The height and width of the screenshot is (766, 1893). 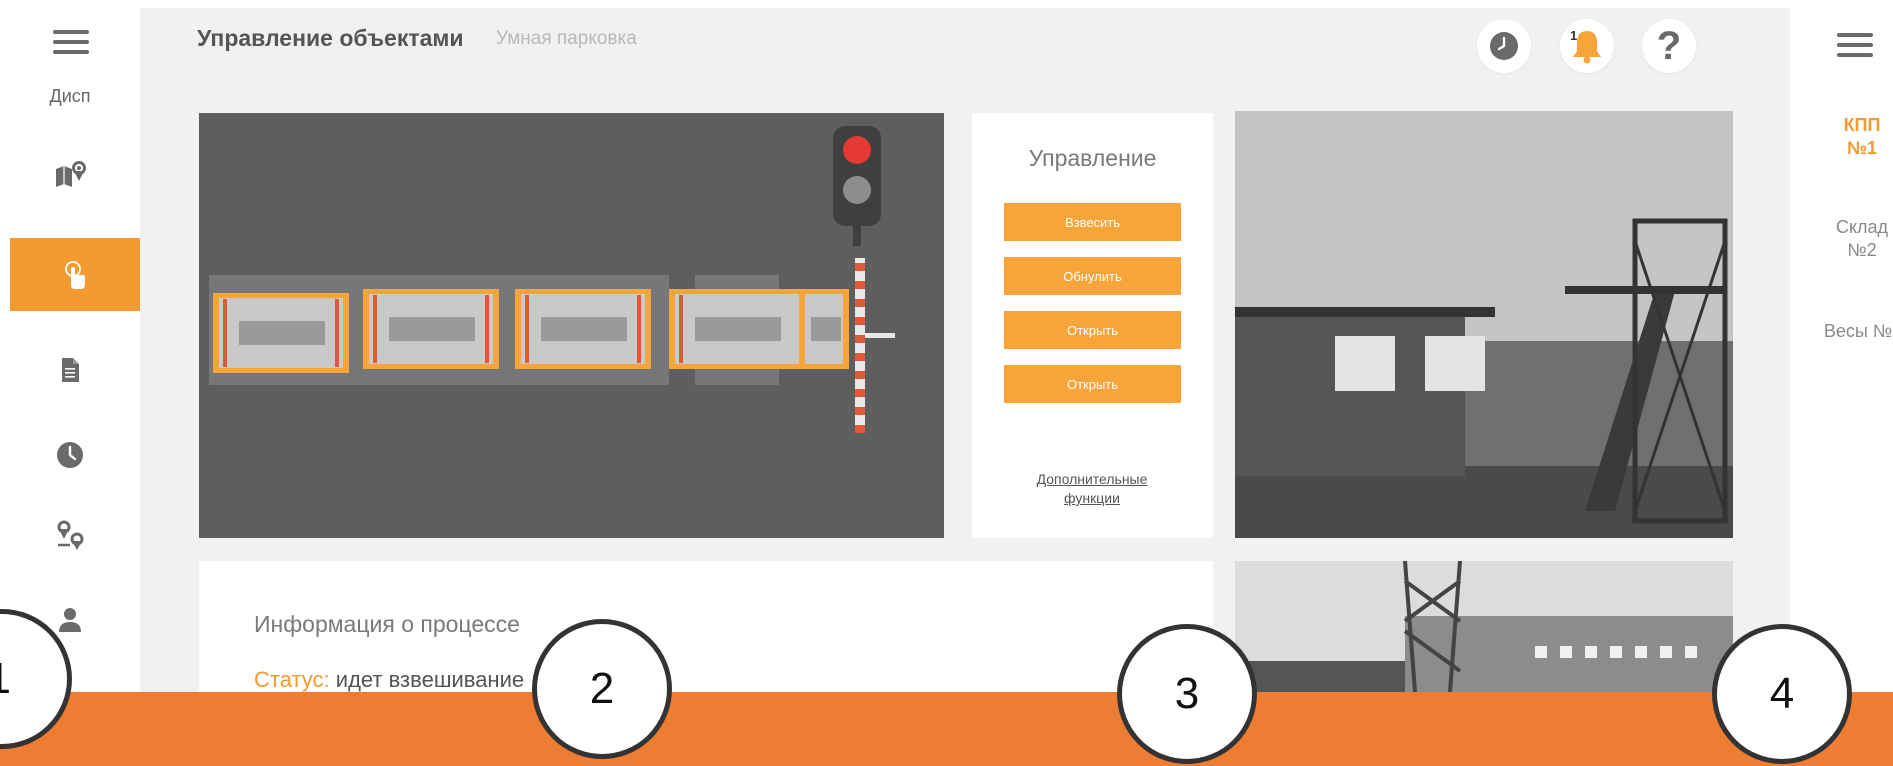 What do you see at coordinates (827, 329) in the screenshot?
I see `wagon-5-partial` at bounding box center [827, 329].